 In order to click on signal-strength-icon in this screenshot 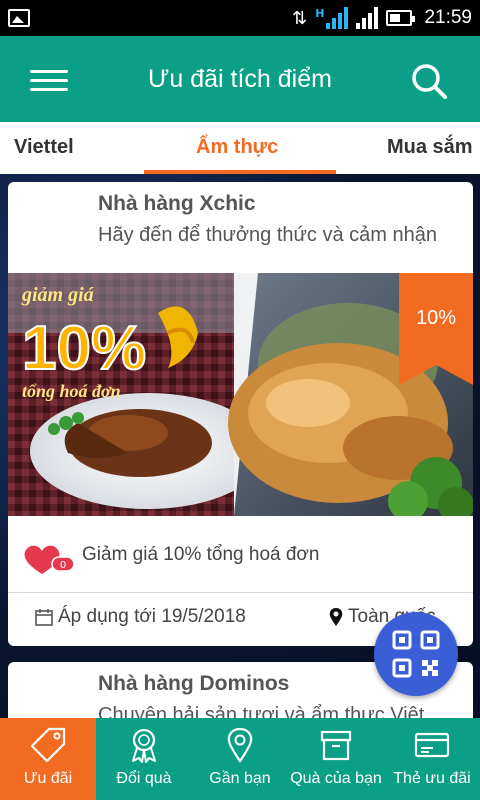, I will do `click(367, 18)`.